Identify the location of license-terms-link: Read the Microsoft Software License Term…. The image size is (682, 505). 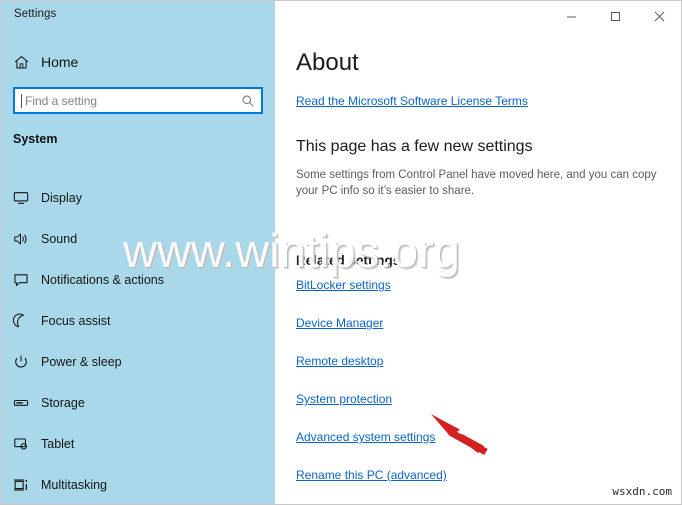
(412, 101).